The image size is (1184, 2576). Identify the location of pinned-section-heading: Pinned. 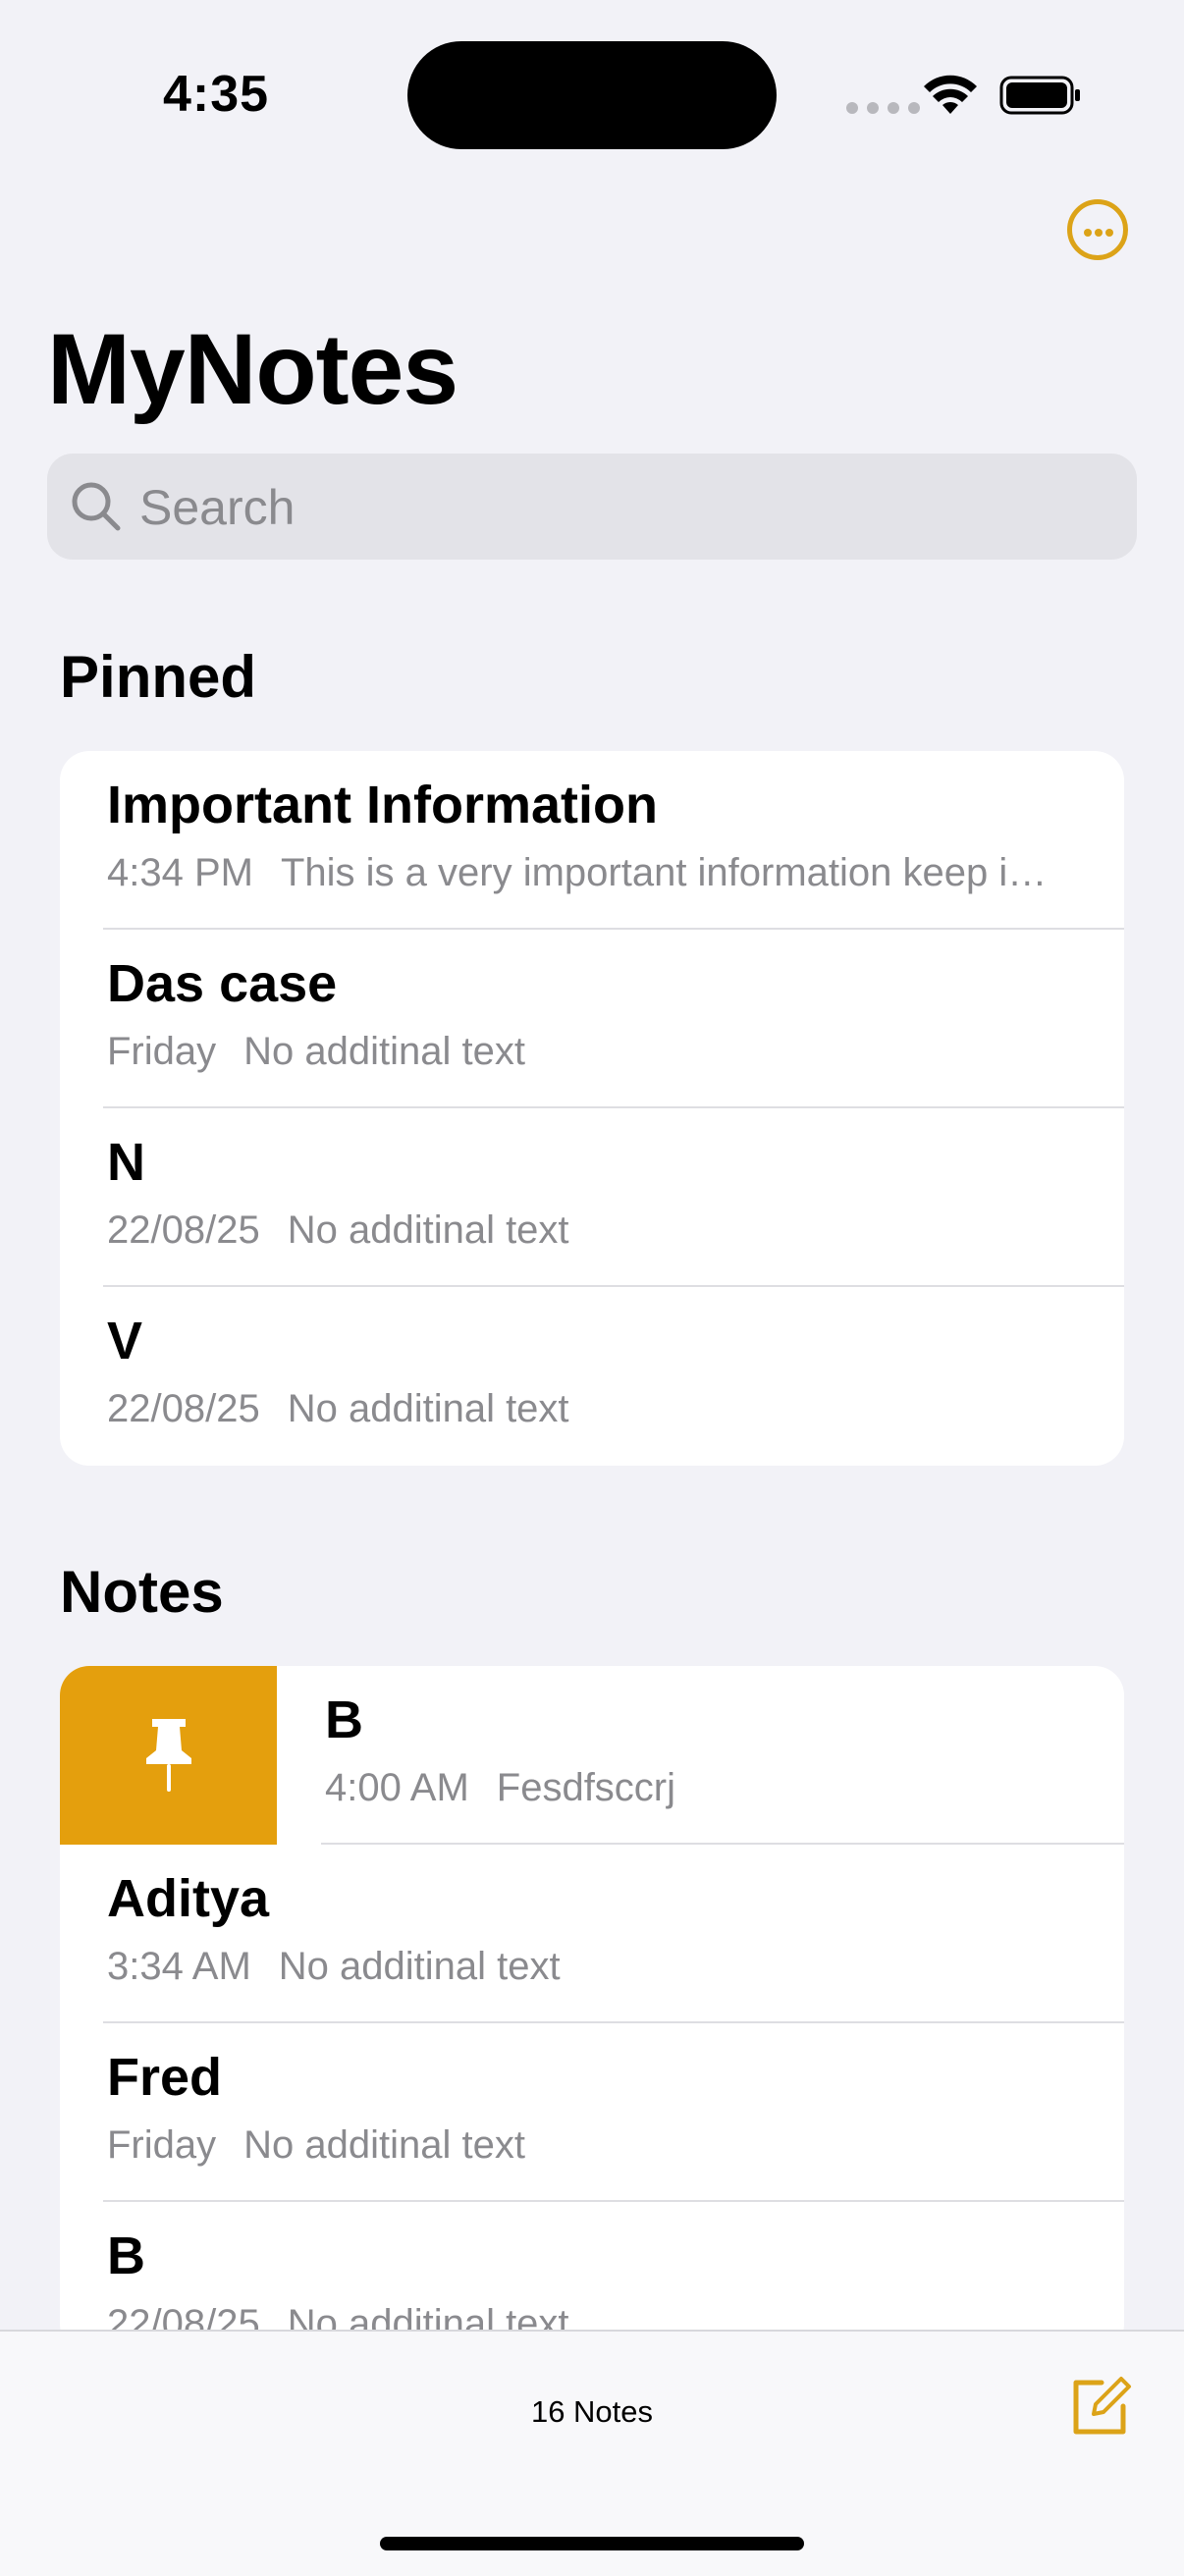
(158, 677).